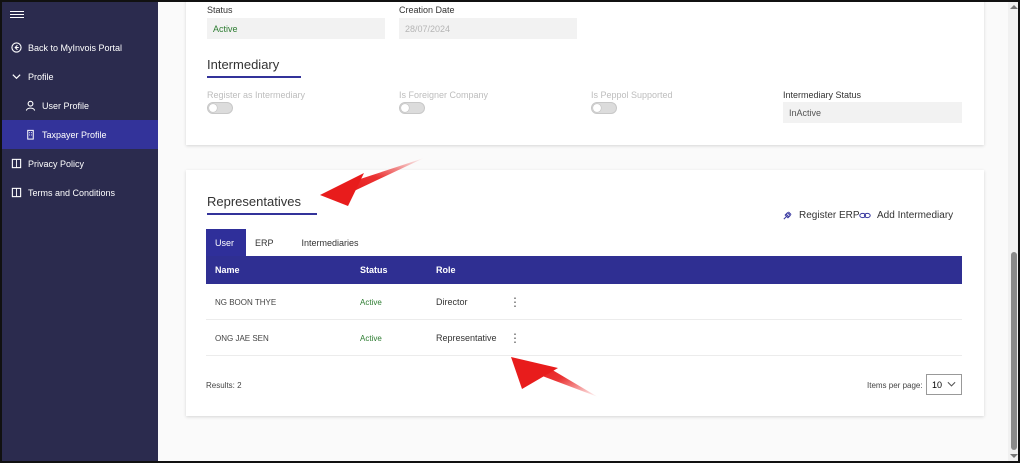 This screenshot has width=1020, height=463. Describe the element at coordinates (66, 105) in the screenshot. I see `sidebar-item-label: User Profile` at that location.